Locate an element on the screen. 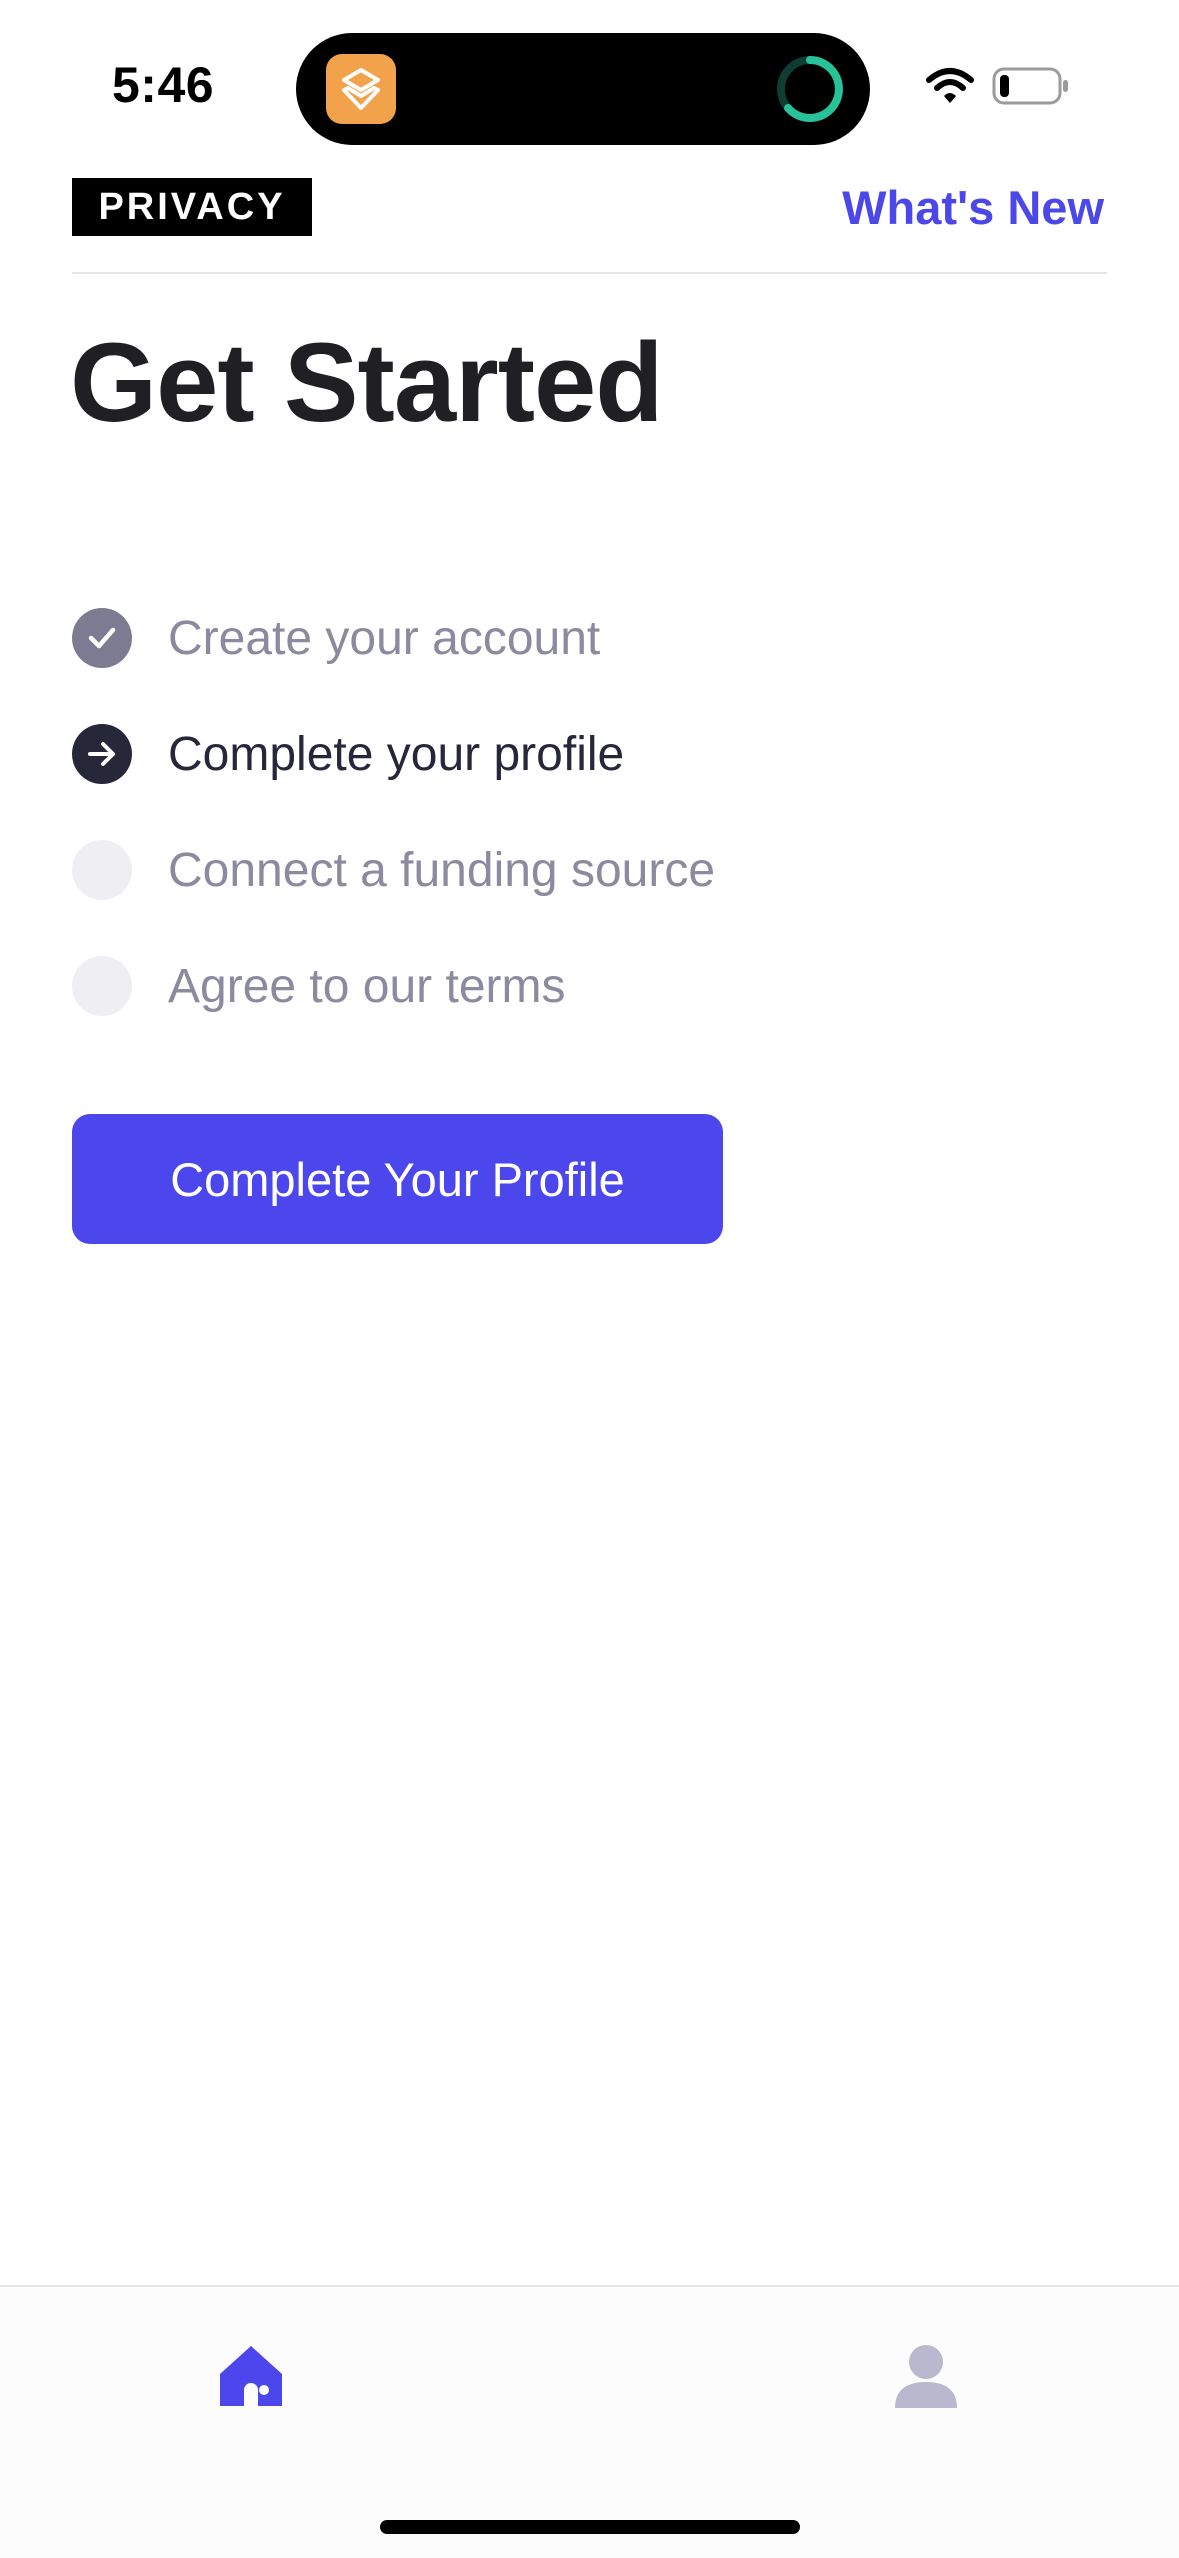  step-label: Connect a funding source is located at coordinates (442, 870).